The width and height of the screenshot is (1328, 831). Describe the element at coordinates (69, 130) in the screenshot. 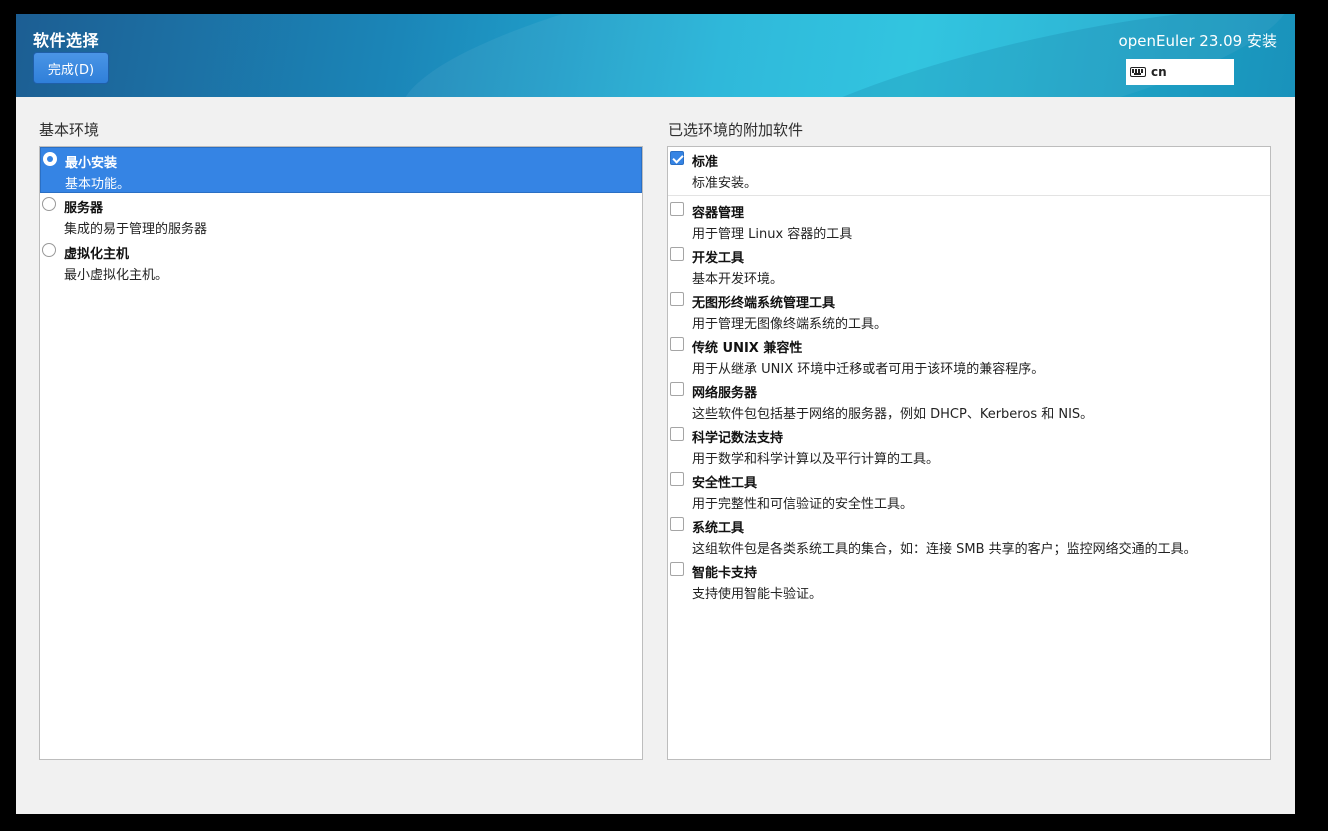

I see `environment-section-label: 基本环境` at that location.